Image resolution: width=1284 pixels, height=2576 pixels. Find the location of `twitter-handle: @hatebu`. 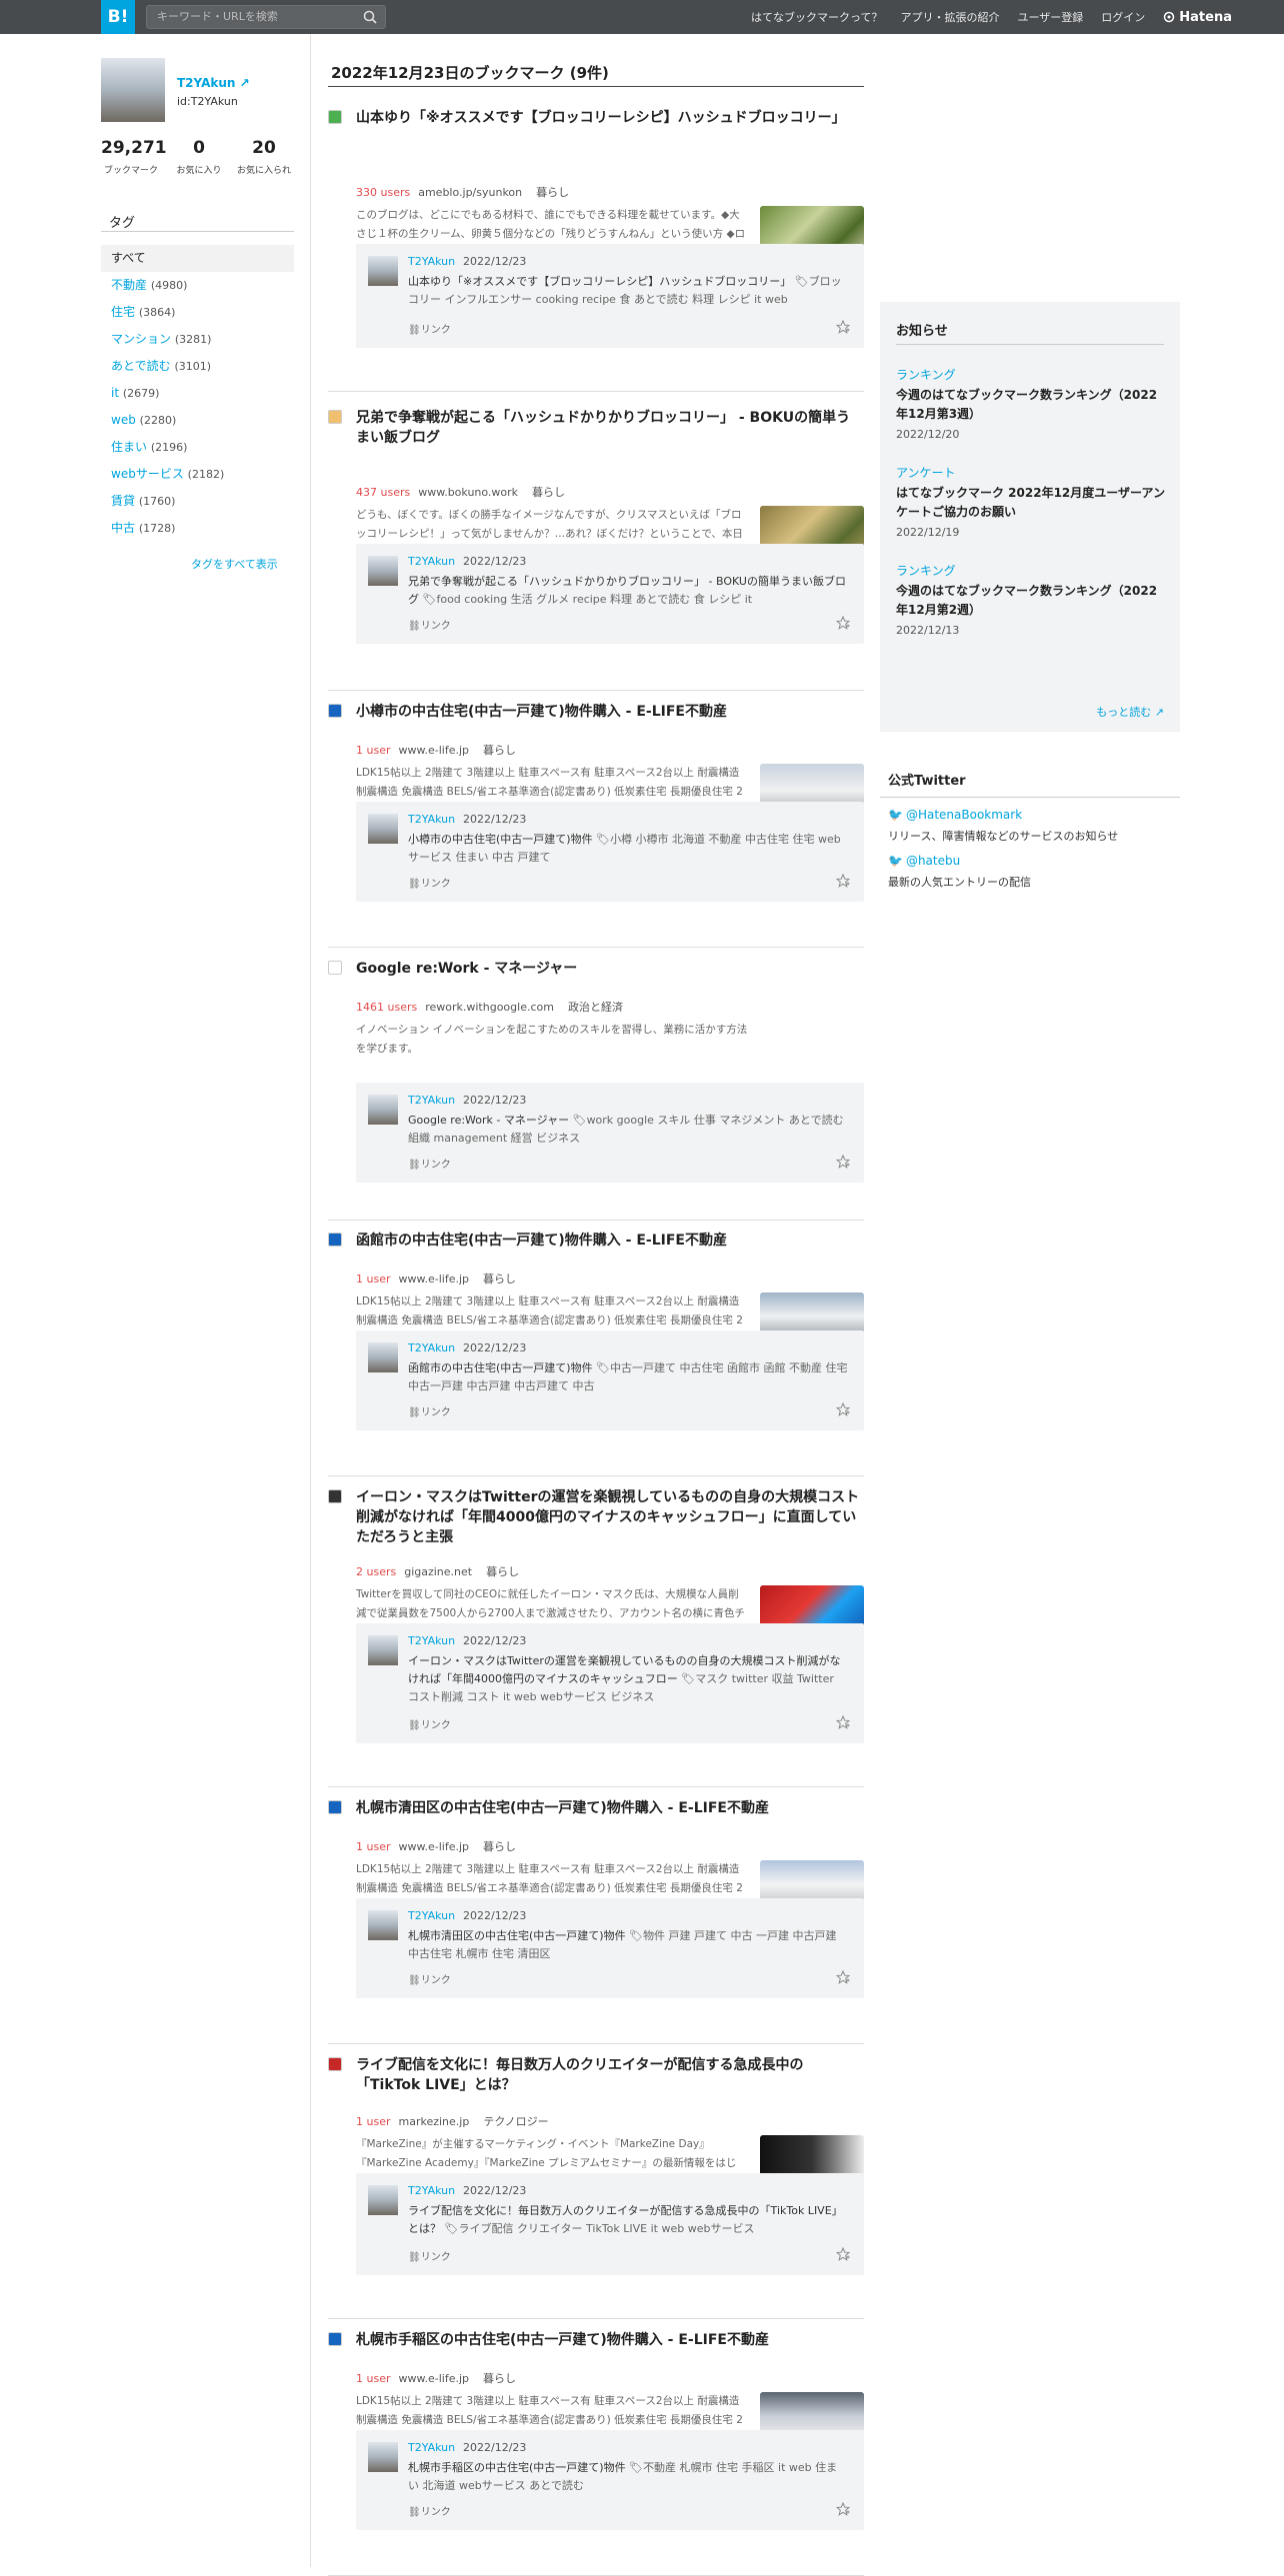

twitter-handle: @hatebu is located at coordinates (933, 861).